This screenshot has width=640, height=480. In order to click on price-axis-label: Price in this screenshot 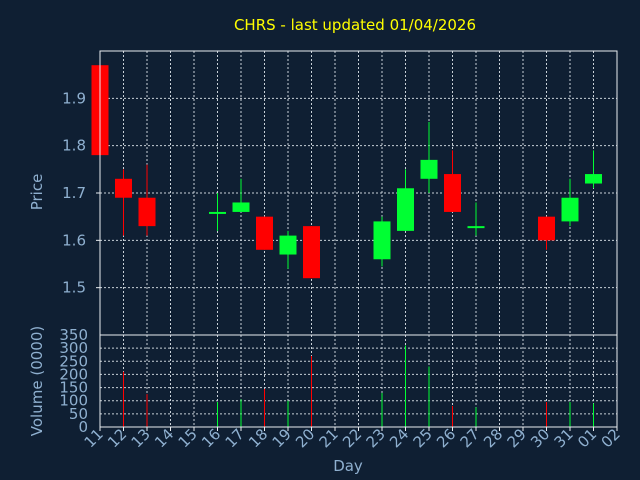, I will do `click(37, 192)`.